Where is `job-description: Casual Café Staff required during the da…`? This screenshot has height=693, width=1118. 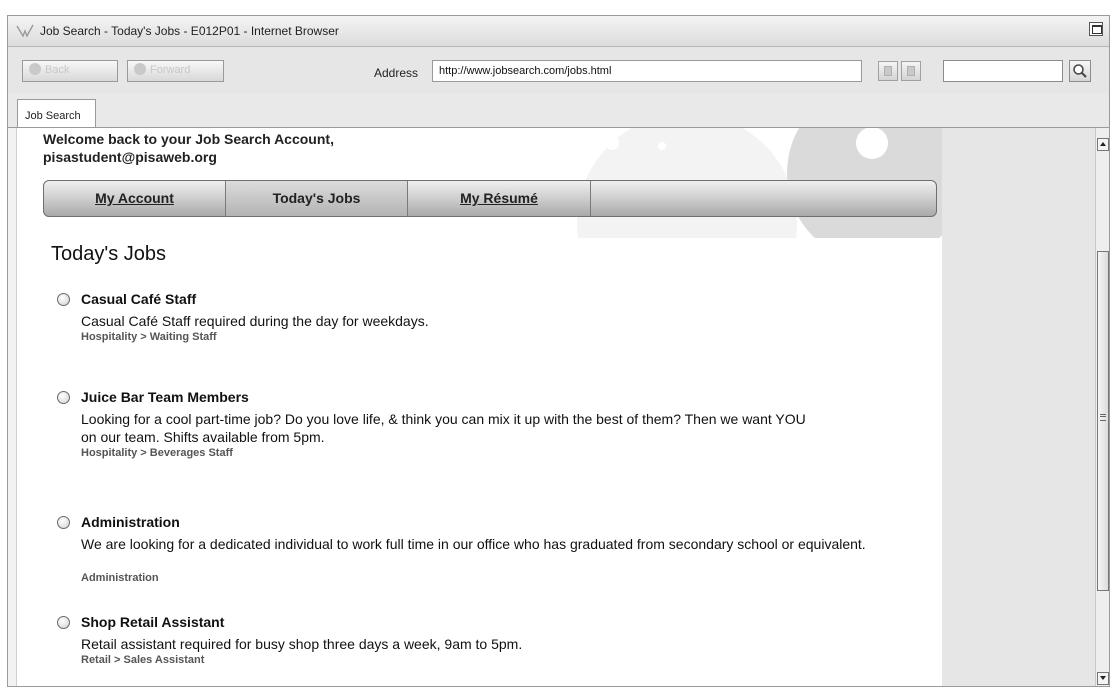
job-description: Casual Café Staff required during the da… is located at coordinates (255, 321).